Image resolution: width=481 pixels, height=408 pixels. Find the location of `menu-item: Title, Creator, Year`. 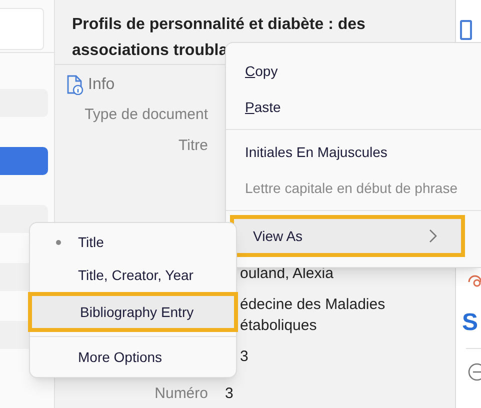

menu-item: Title, Creator, Year is located at coordinates (133, 275).